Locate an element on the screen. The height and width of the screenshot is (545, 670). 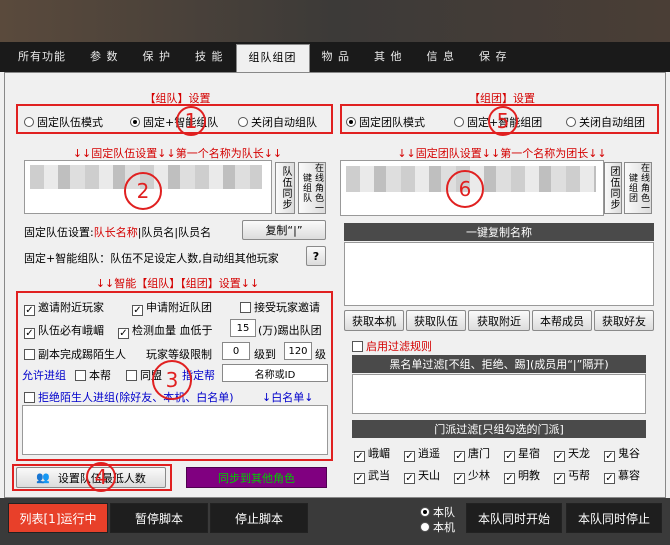
group-mode-fixed: 固定团队模式 is located at coordinates (385, 122).